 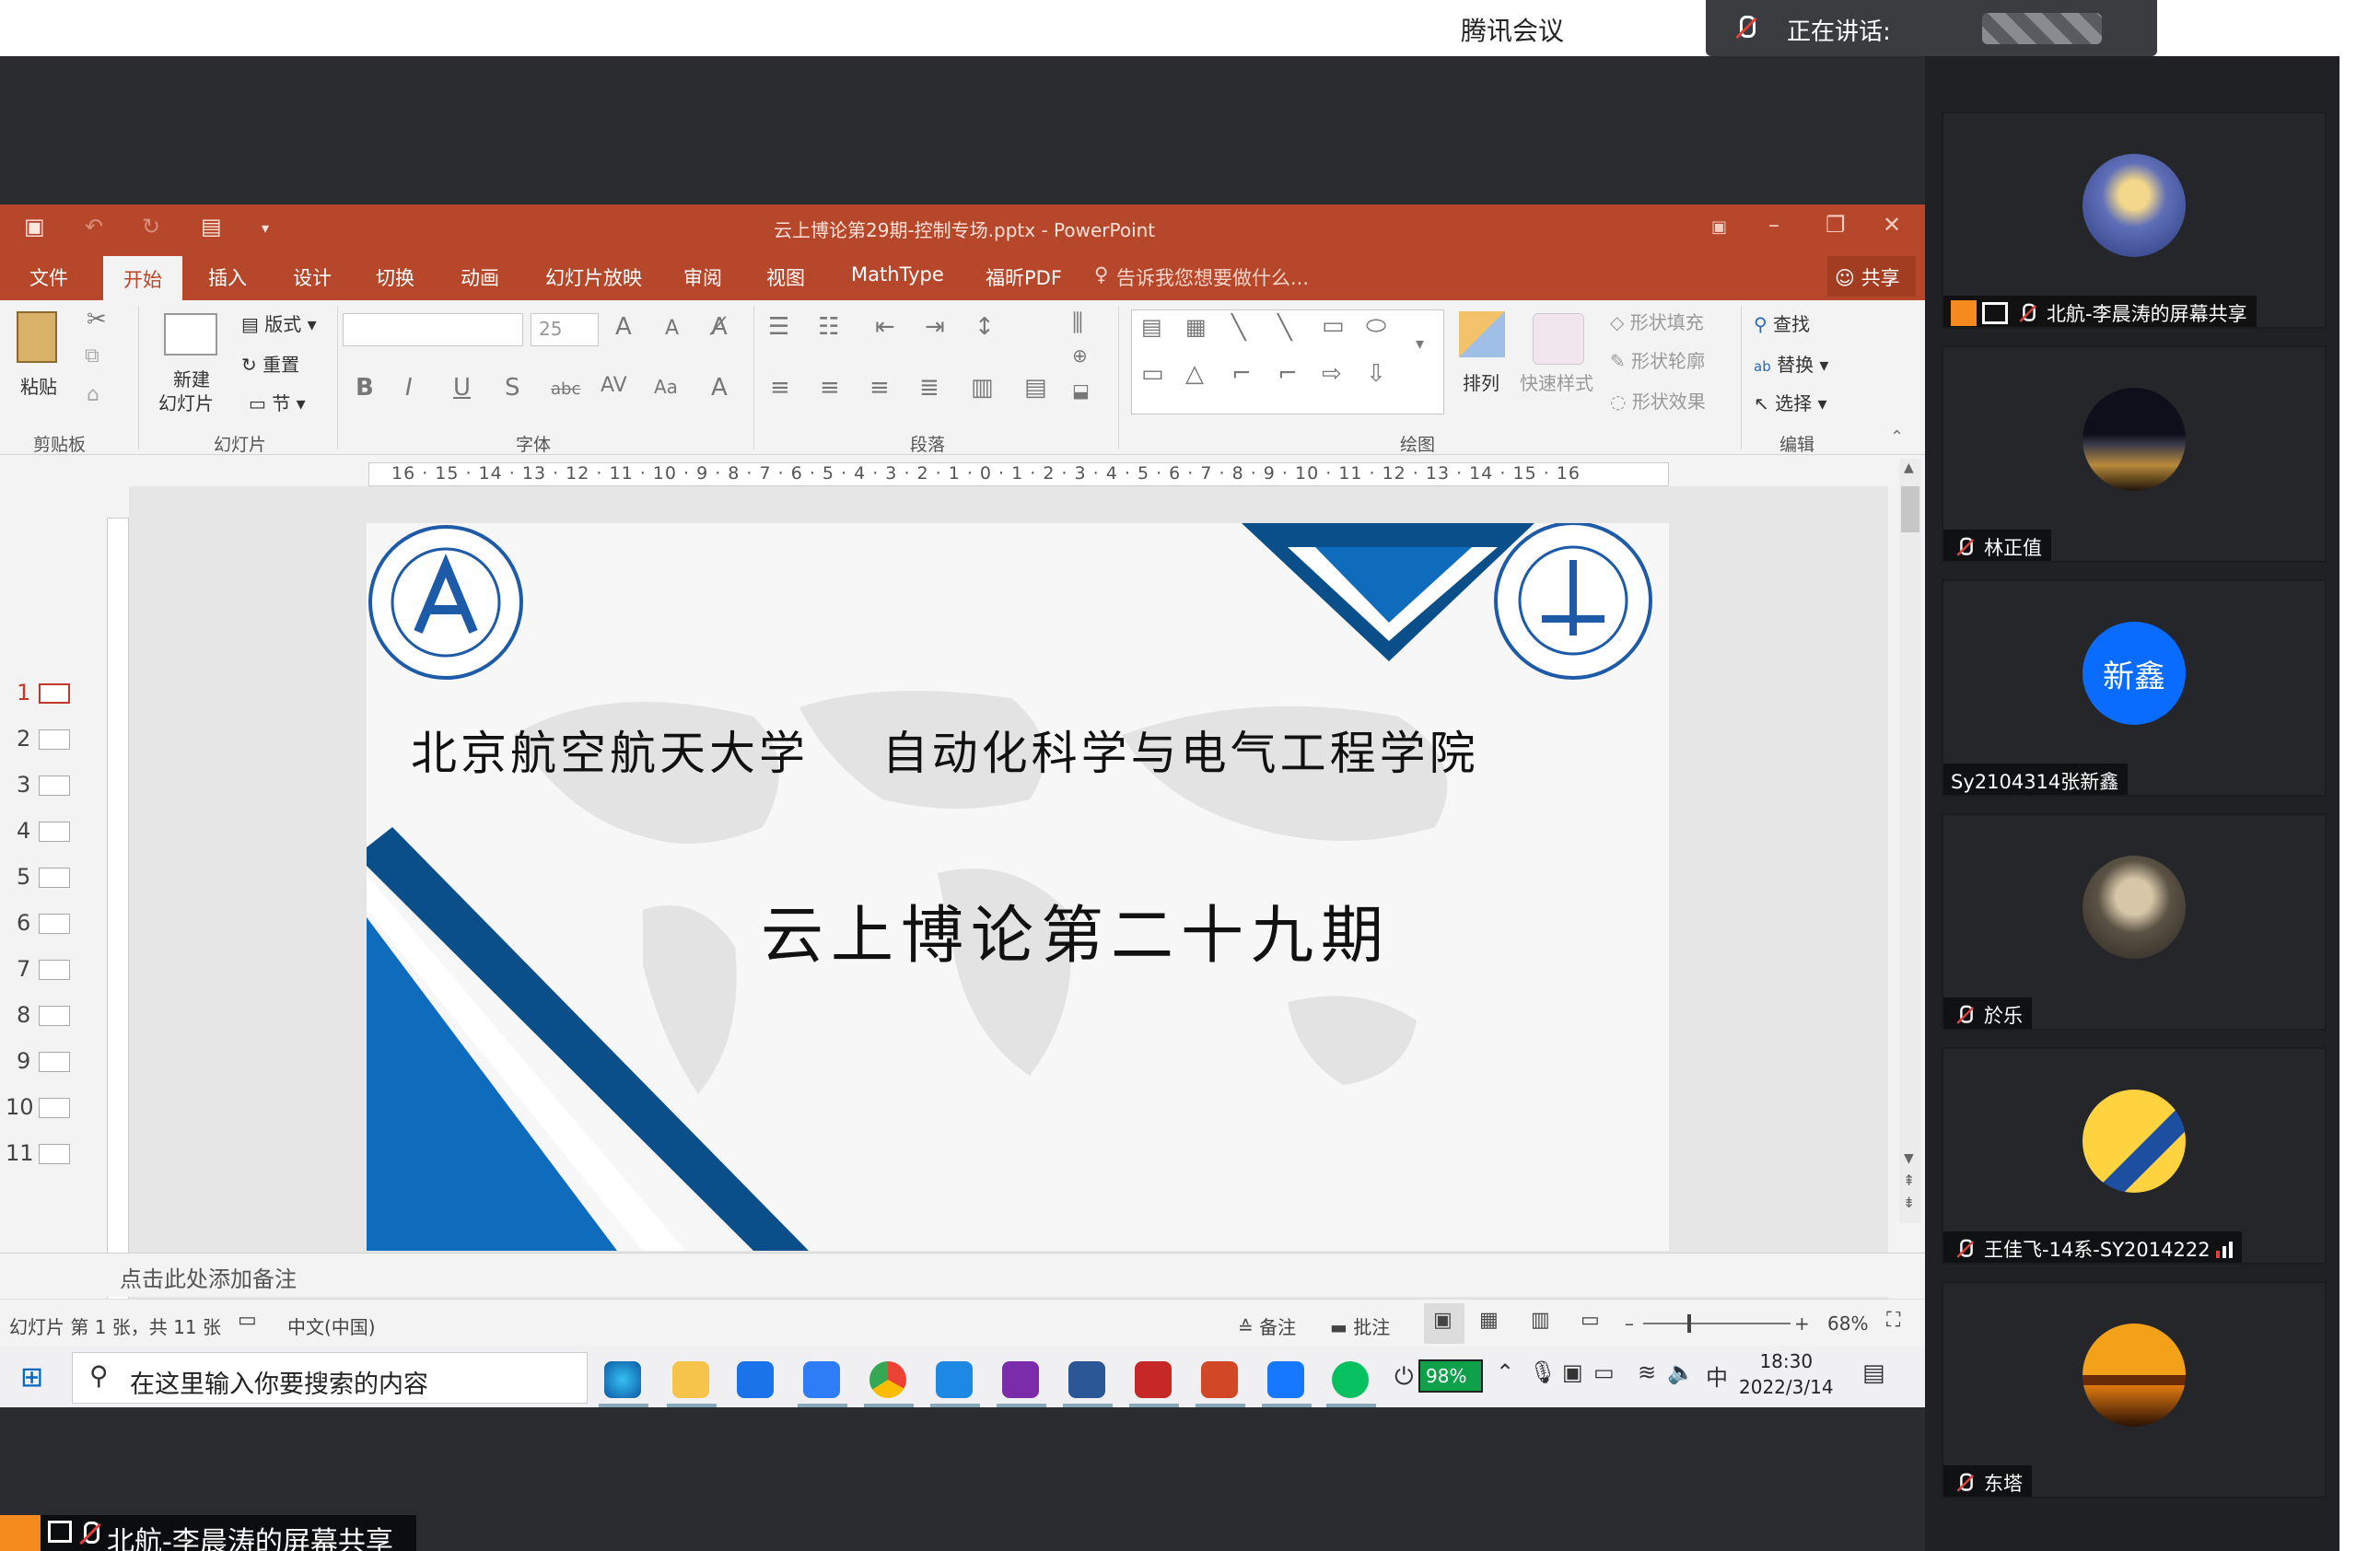 What do you see at coordinates (1892, 225) in the screenshot?
I see `close-icon: ✕` at bounding box center [1892, 225].